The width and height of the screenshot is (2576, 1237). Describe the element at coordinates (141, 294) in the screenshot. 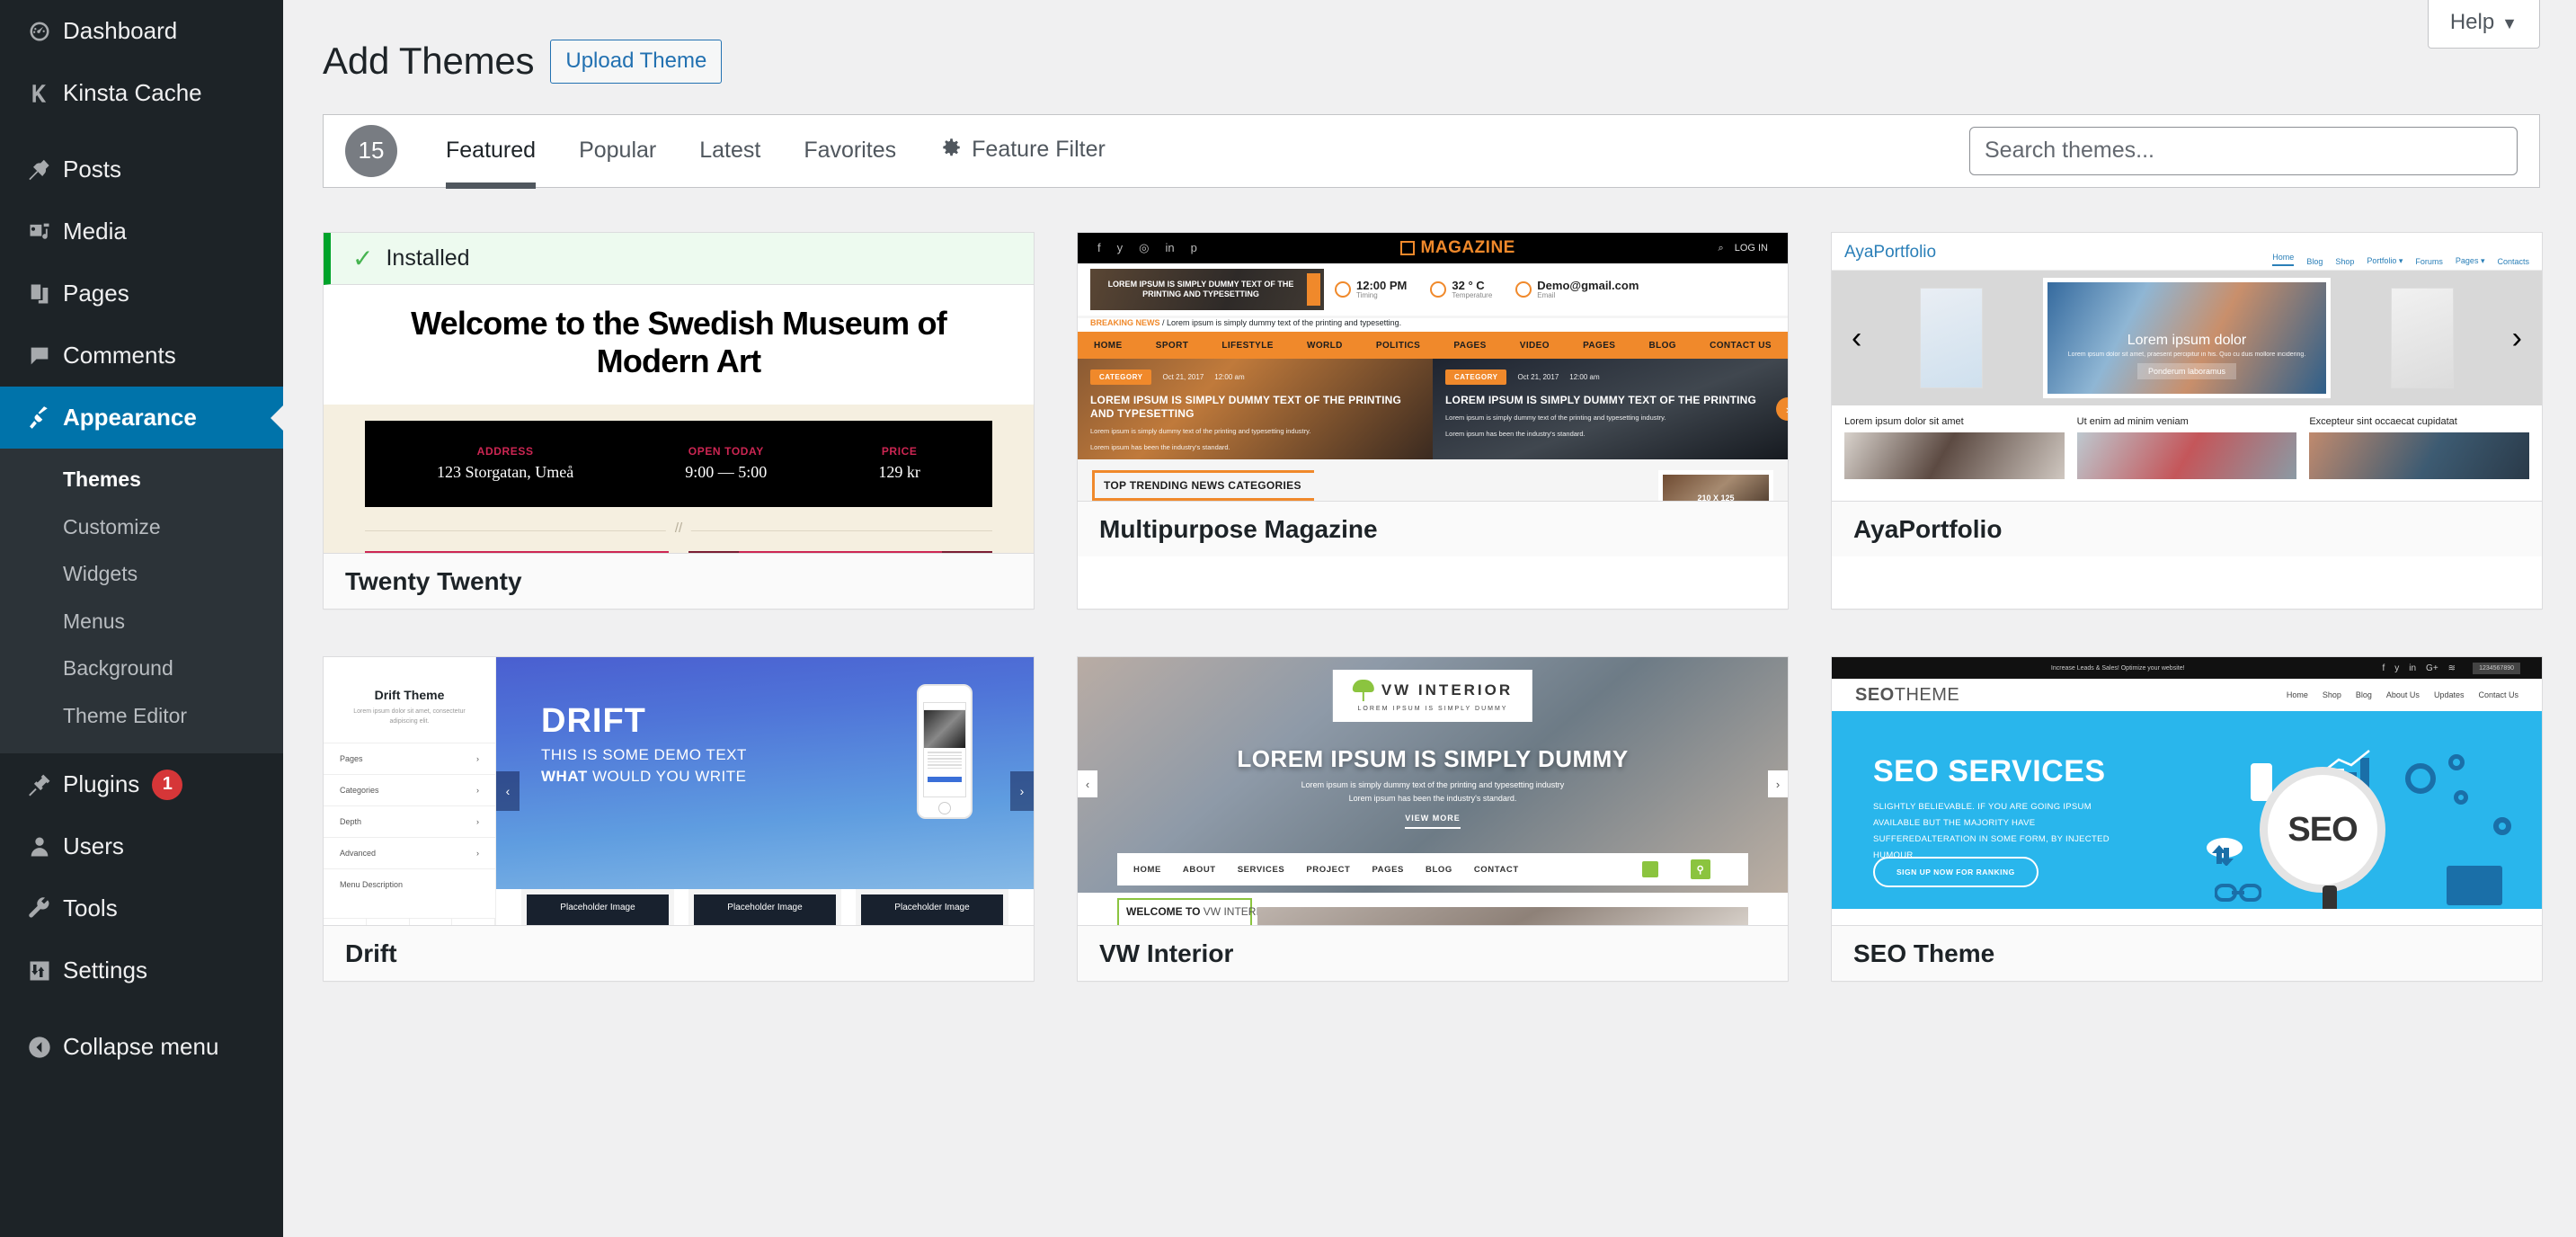

I see `sidebar-item-pages: Pages` at that location.